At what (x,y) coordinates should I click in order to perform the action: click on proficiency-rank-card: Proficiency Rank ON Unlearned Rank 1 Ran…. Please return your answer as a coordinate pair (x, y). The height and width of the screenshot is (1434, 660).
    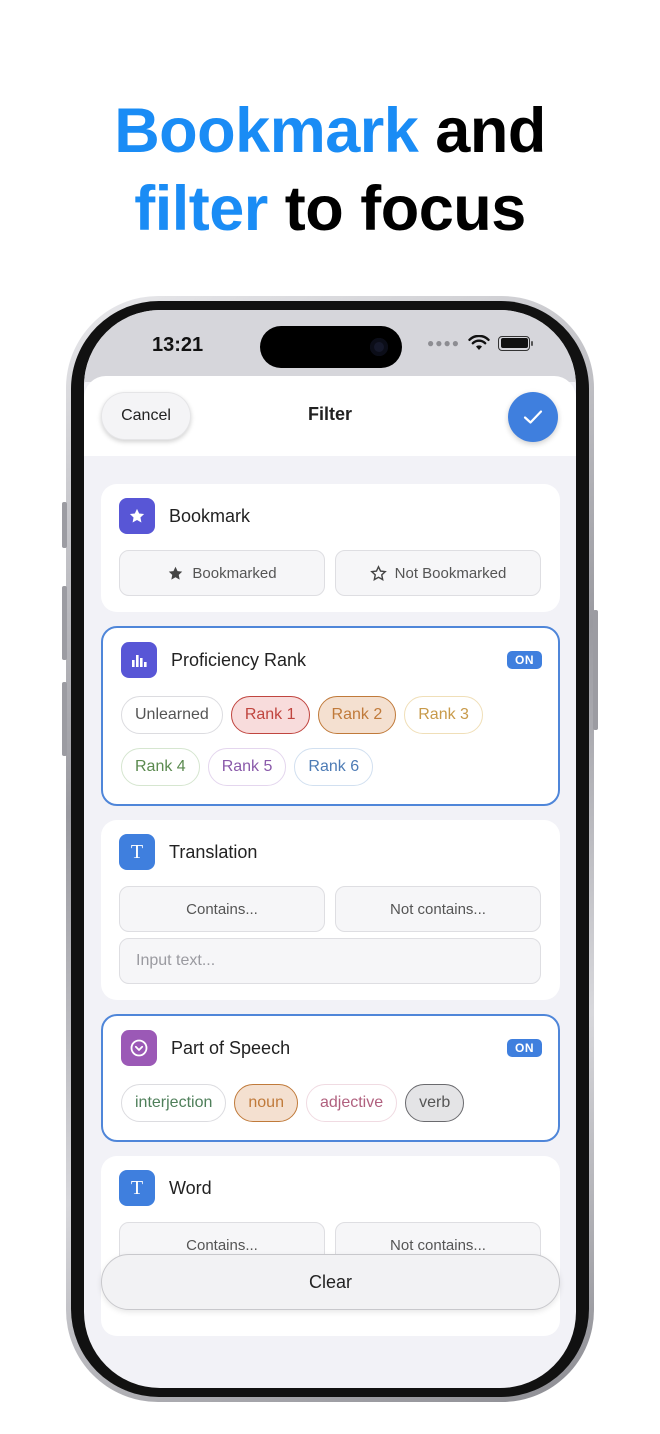
    Looking at the image, I should click on (330, 716).